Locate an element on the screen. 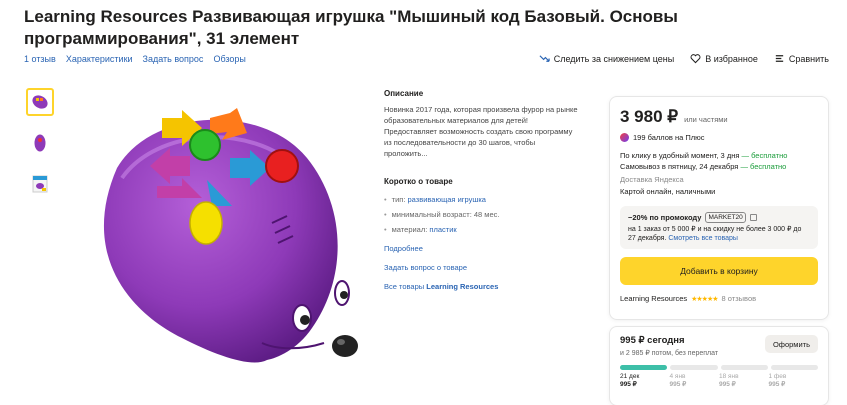 This screenshot has height=405, width=847. split-later: и 2 985 ₽ потом, без переплат is located at coordinates (669, 353).